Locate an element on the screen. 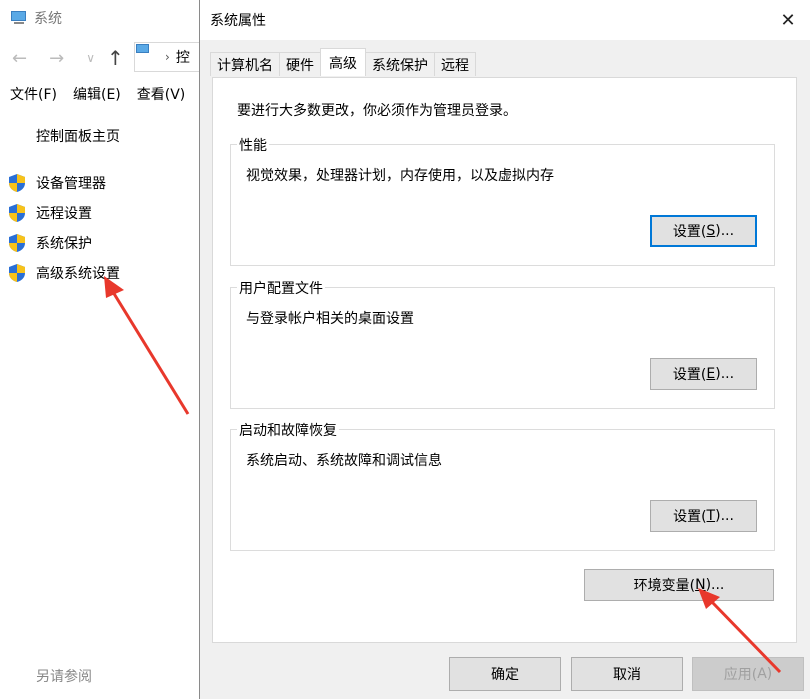  button-text: 应用( is located at coordinates (740, 675).